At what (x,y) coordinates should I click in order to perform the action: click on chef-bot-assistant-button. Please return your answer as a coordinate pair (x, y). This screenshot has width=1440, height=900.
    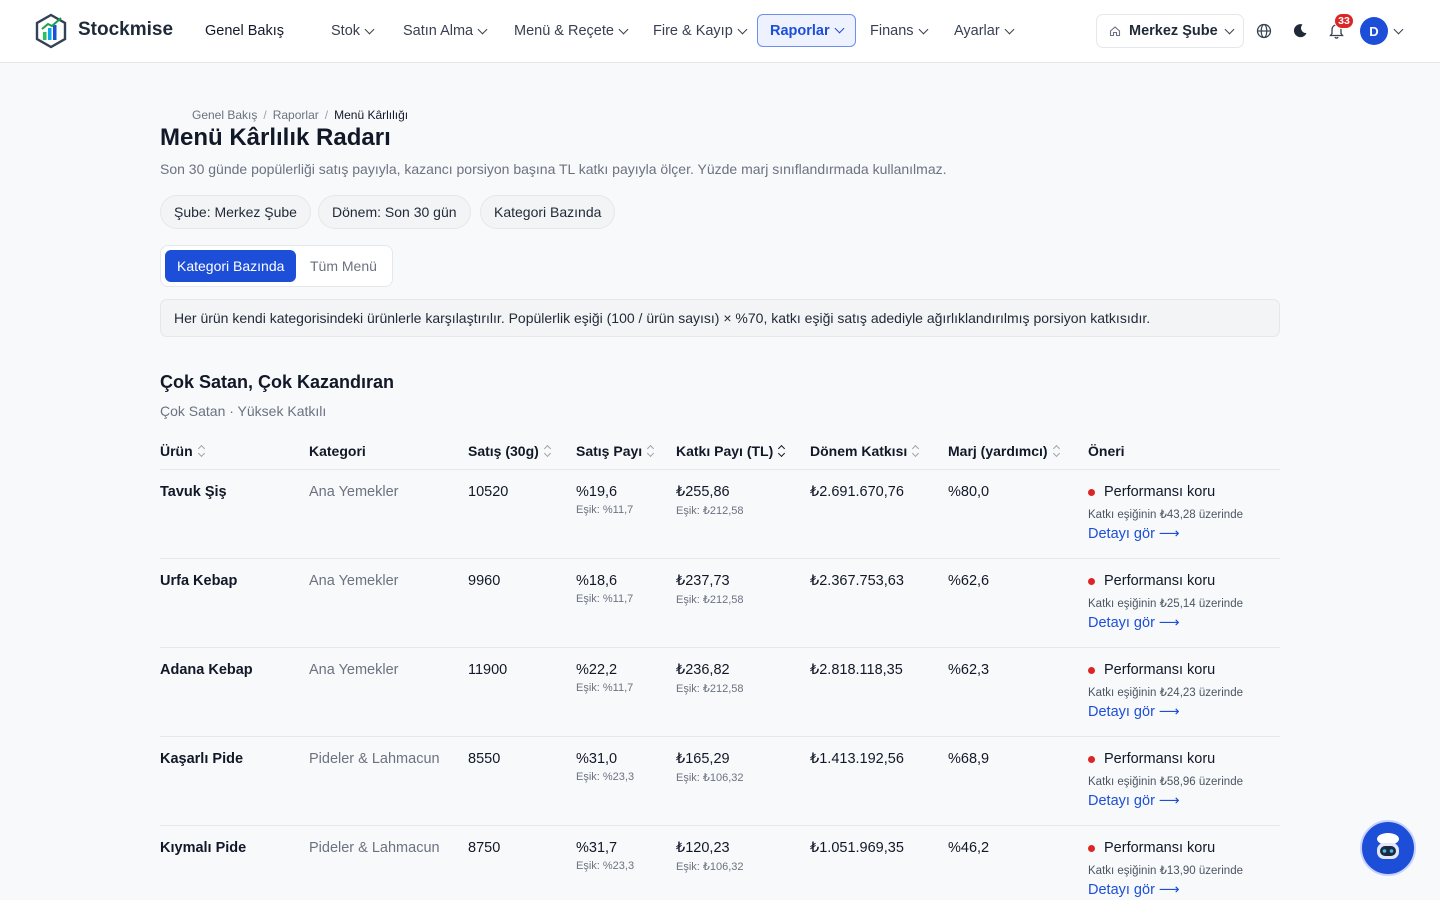
    Looking at the image, I should click on (1388, 848).